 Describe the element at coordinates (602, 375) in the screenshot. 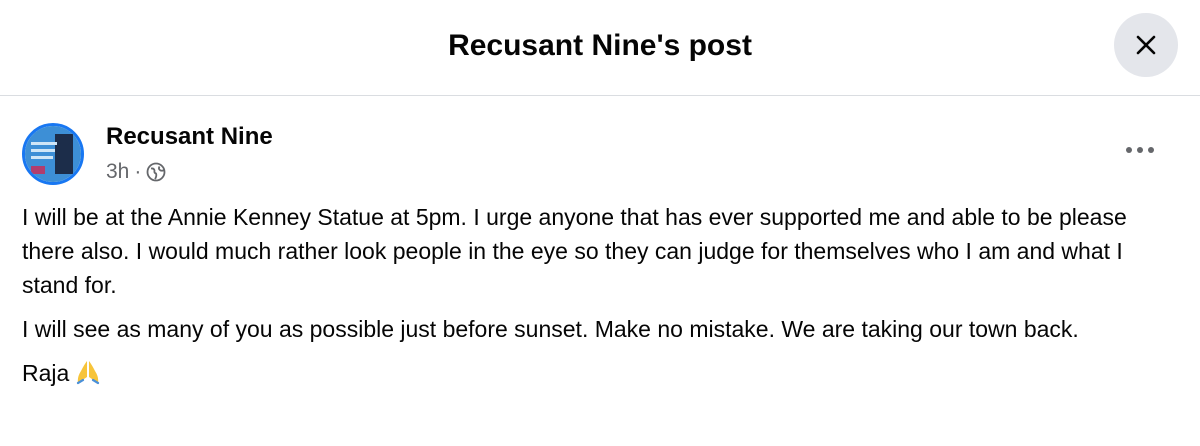

I see `post-signoff-line: Raja` at that location.